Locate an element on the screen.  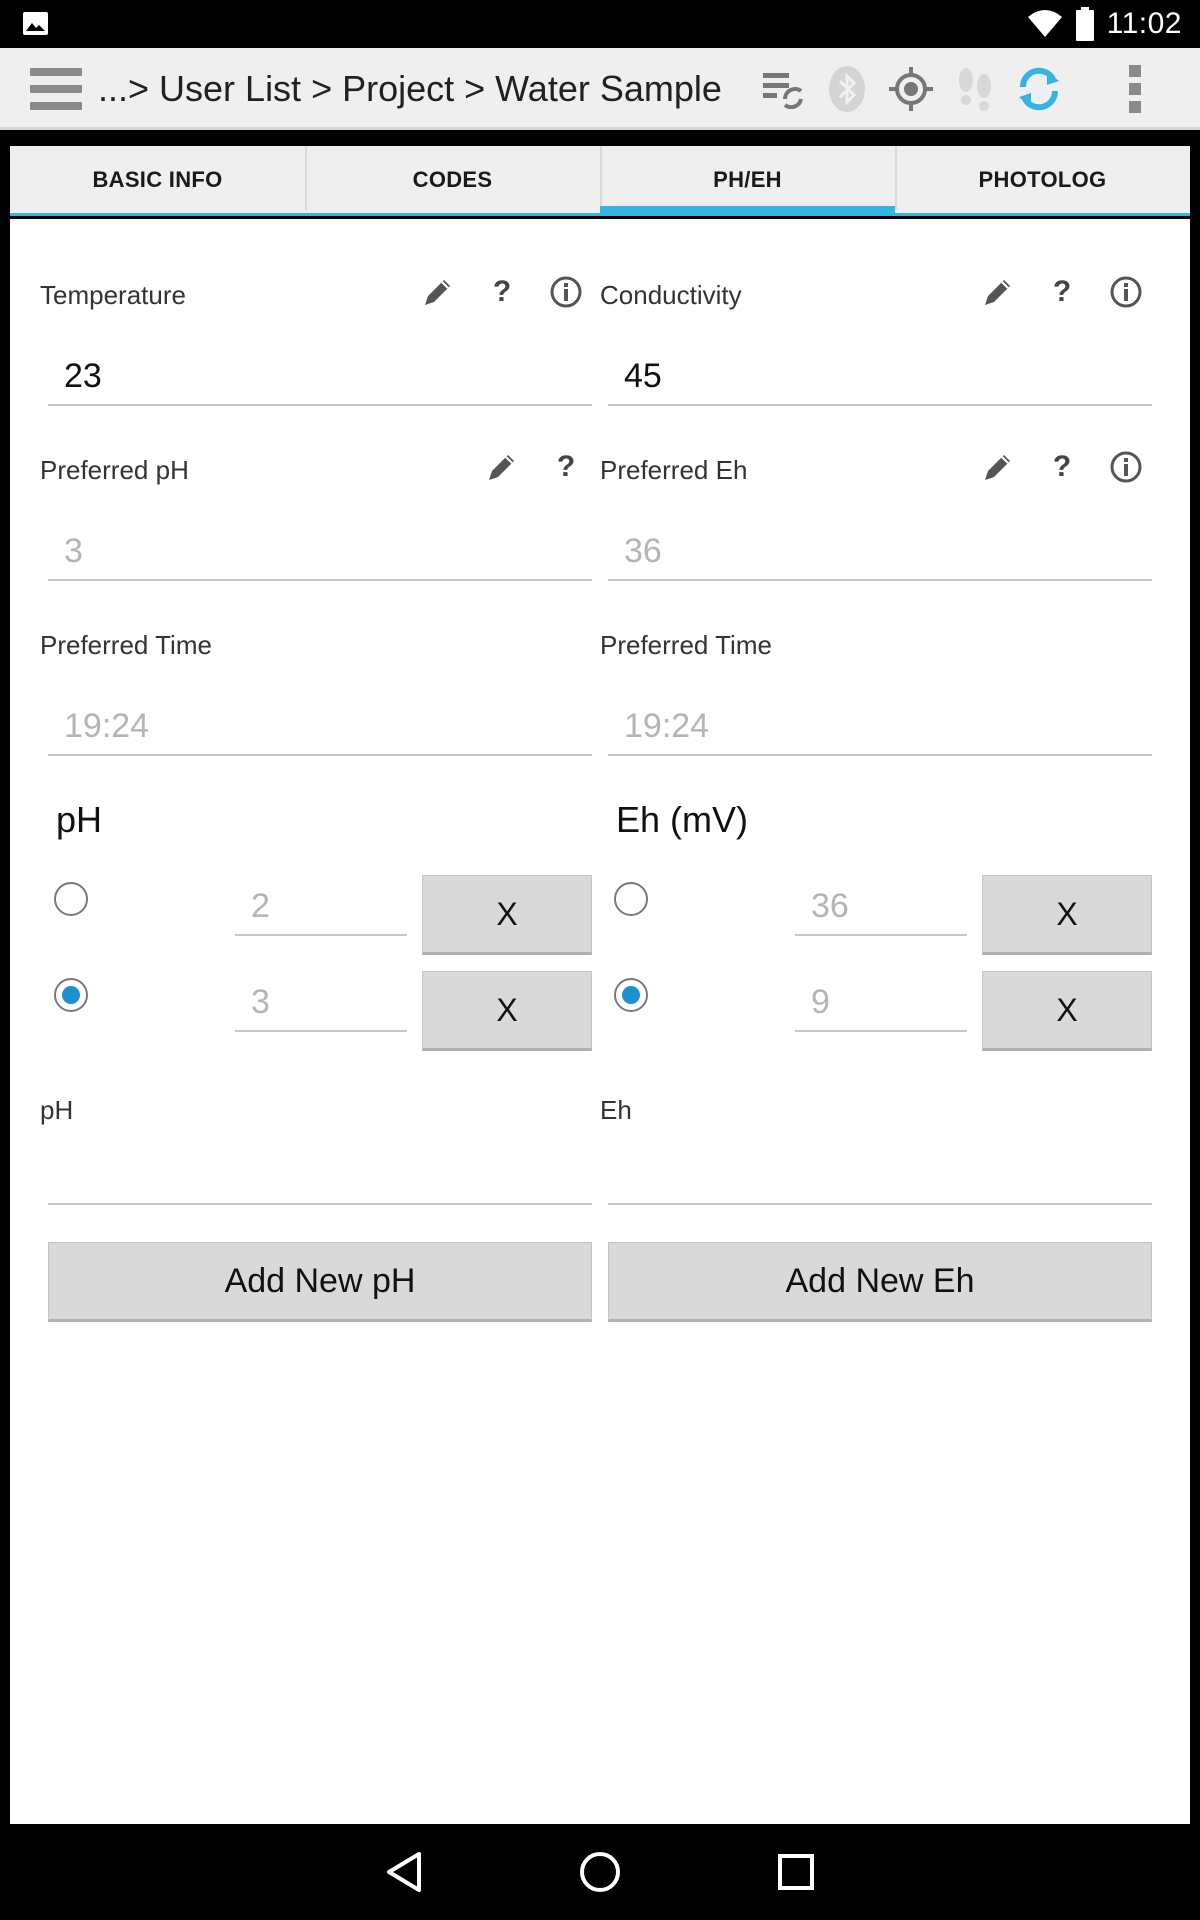
overflow-menu-icon is located at coordinates (1135, 89).